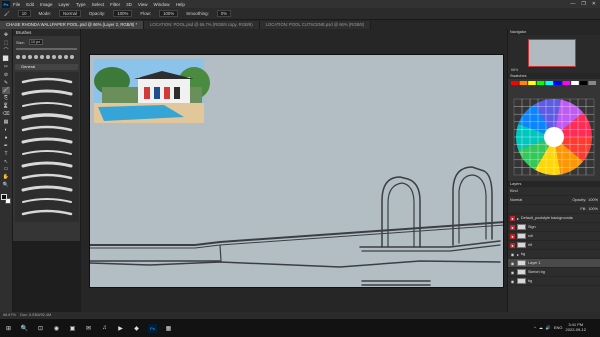 This screenshot has width=600, height=337. What do you see at coordinates (180, 4) in the screenshot?
I see `menu-help: Help` at bounding box center [180, 4].